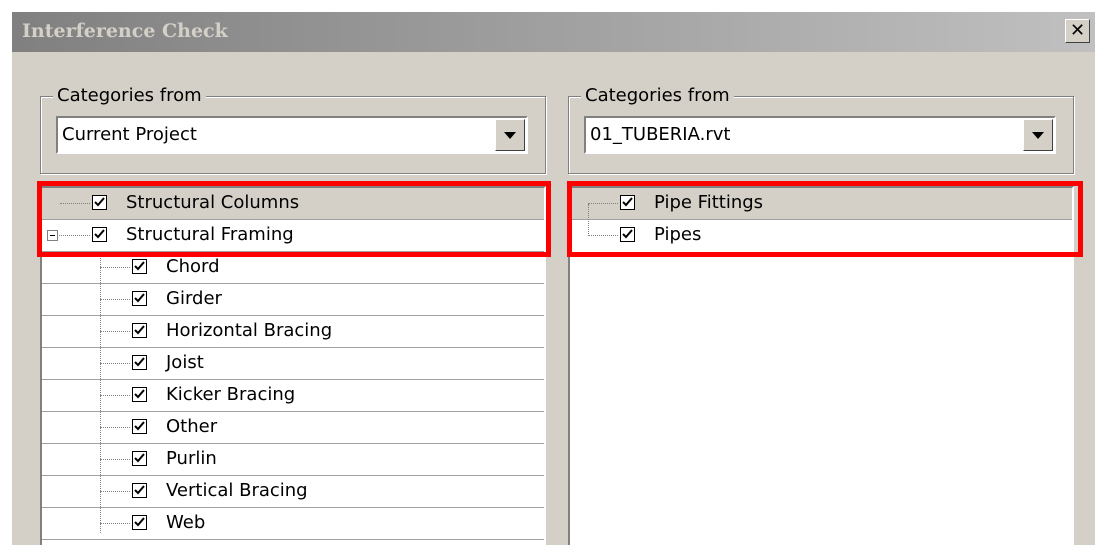 Image resolution: width=1095 pixels, height=545 pixels. Describe the element at coordinates (293, 460) in the screenshot. I see `tree-item-purlin: Purlin` at that location.